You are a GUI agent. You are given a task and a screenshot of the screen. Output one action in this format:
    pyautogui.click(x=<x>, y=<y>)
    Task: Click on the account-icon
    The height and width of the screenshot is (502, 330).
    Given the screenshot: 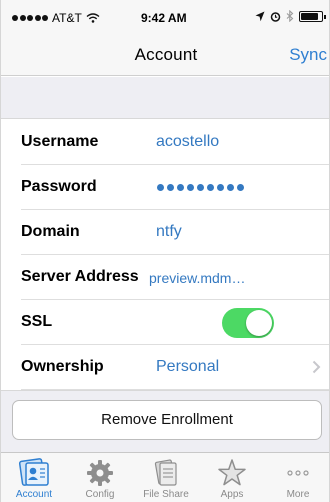 What is the action you would take?
    pyautogui.click(x=33, y=472)
    